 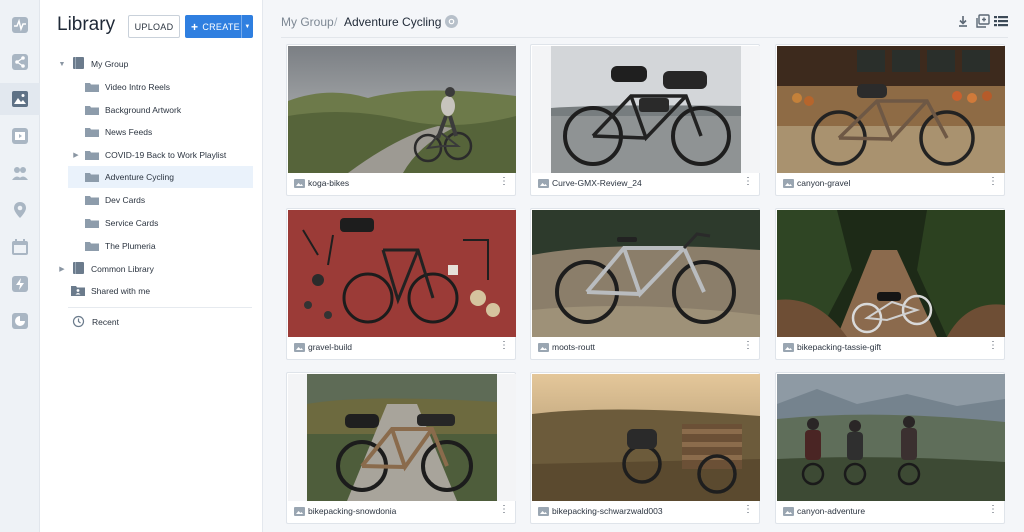 I want to click on asset-name: gravel-build, so click(x=330, y=347).